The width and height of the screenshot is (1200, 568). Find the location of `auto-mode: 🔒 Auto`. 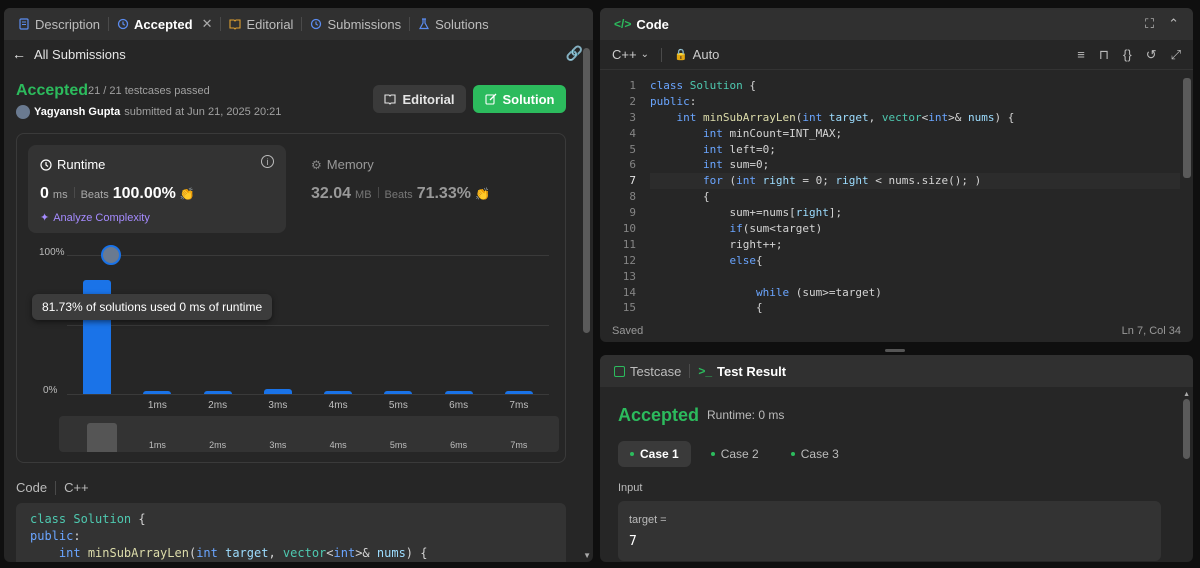

auto-mode: 🔒 Auto is located at coordinates (696, 54).